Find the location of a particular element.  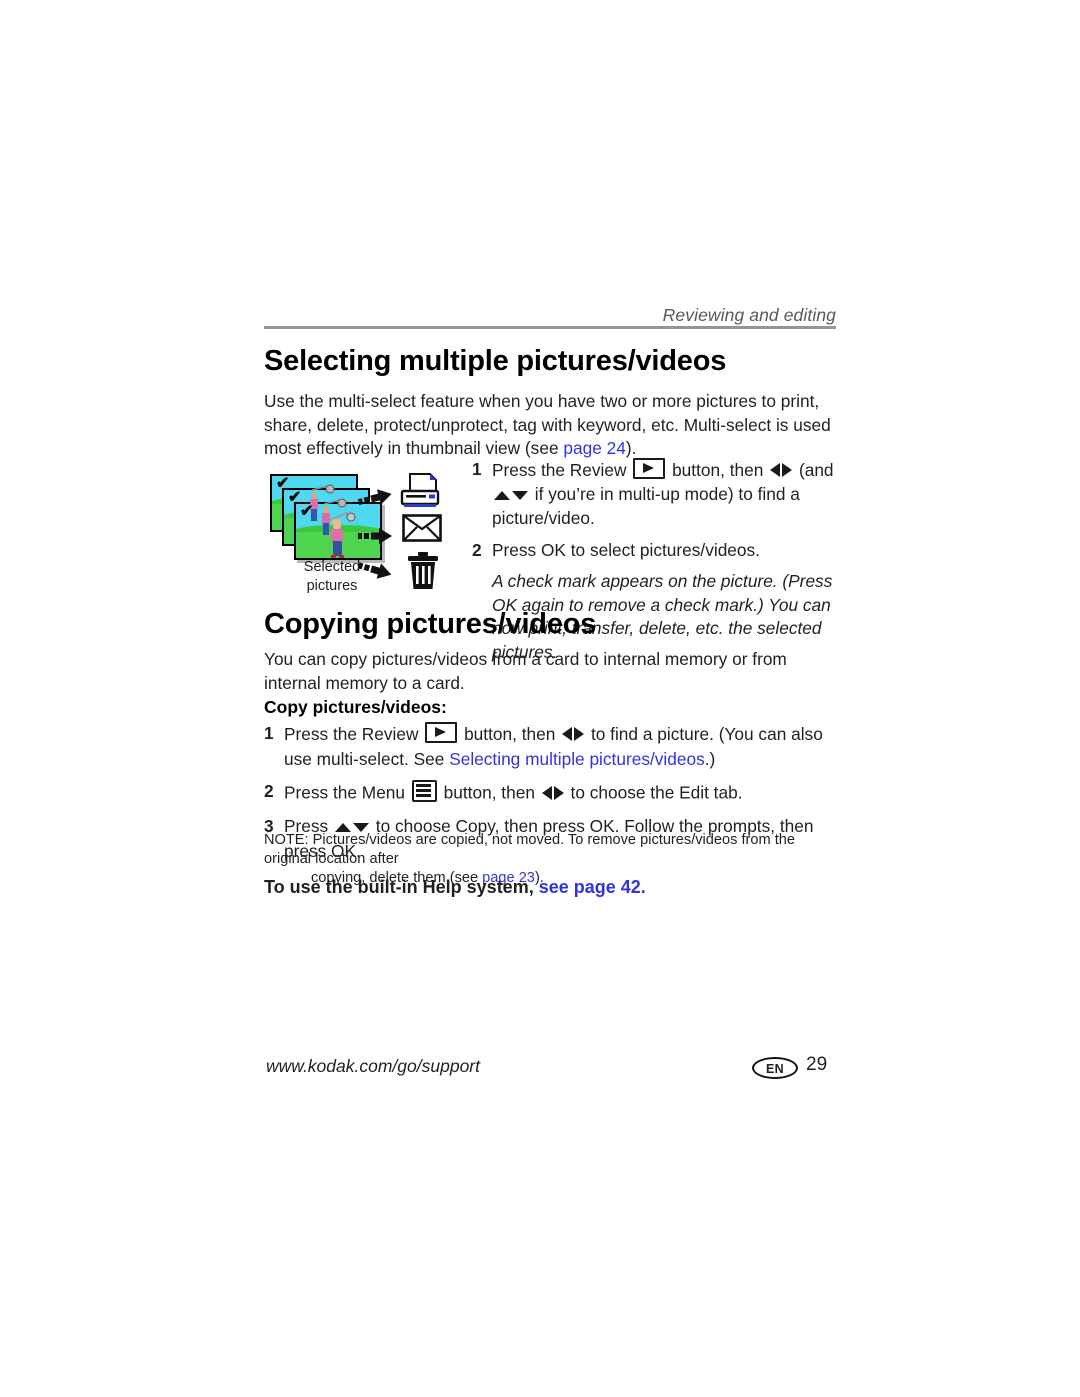

subheading-copy-pictures: Copy pictures/videos: is located at coordinates (355, 707).